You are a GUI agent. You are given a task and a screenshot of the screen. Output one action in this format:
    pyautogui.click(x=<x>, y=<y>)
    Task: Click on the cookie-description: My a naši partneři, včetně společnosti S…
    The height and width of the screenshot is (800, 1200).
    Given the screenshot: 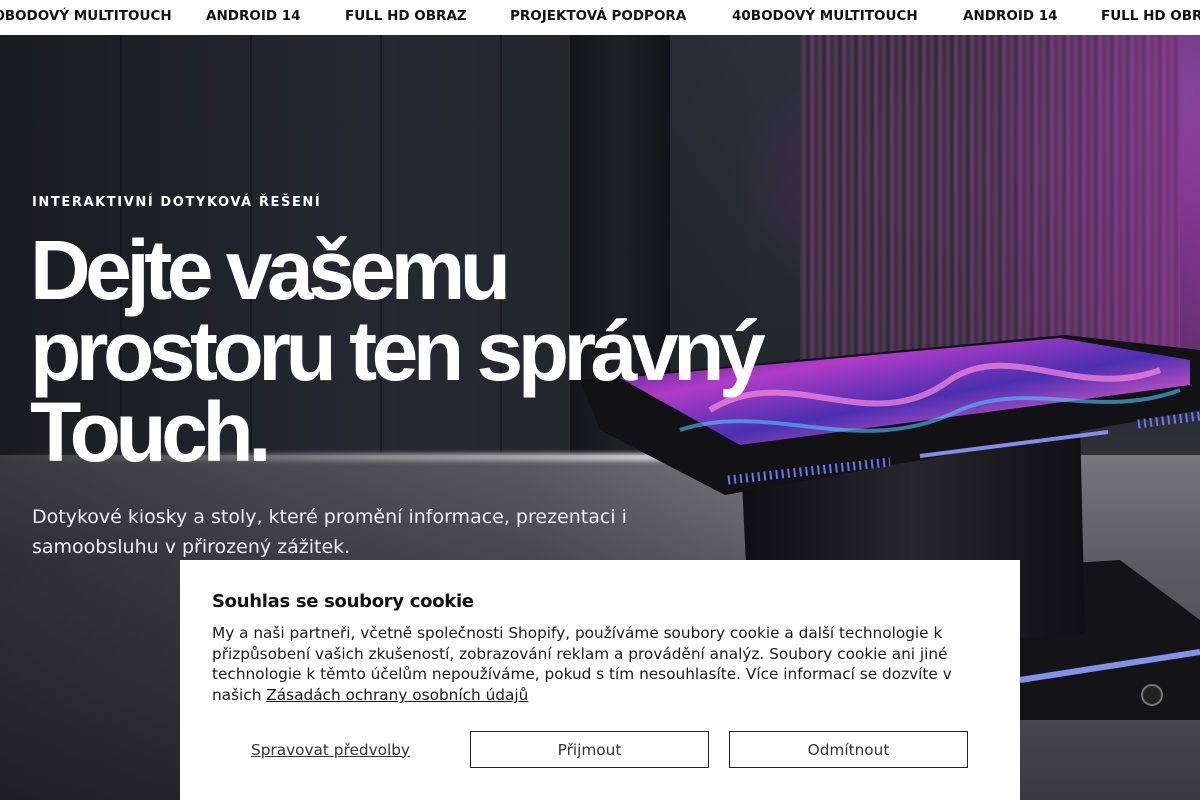 What is the action you would take?
    pyautogui.click(x=607, y=664)
    